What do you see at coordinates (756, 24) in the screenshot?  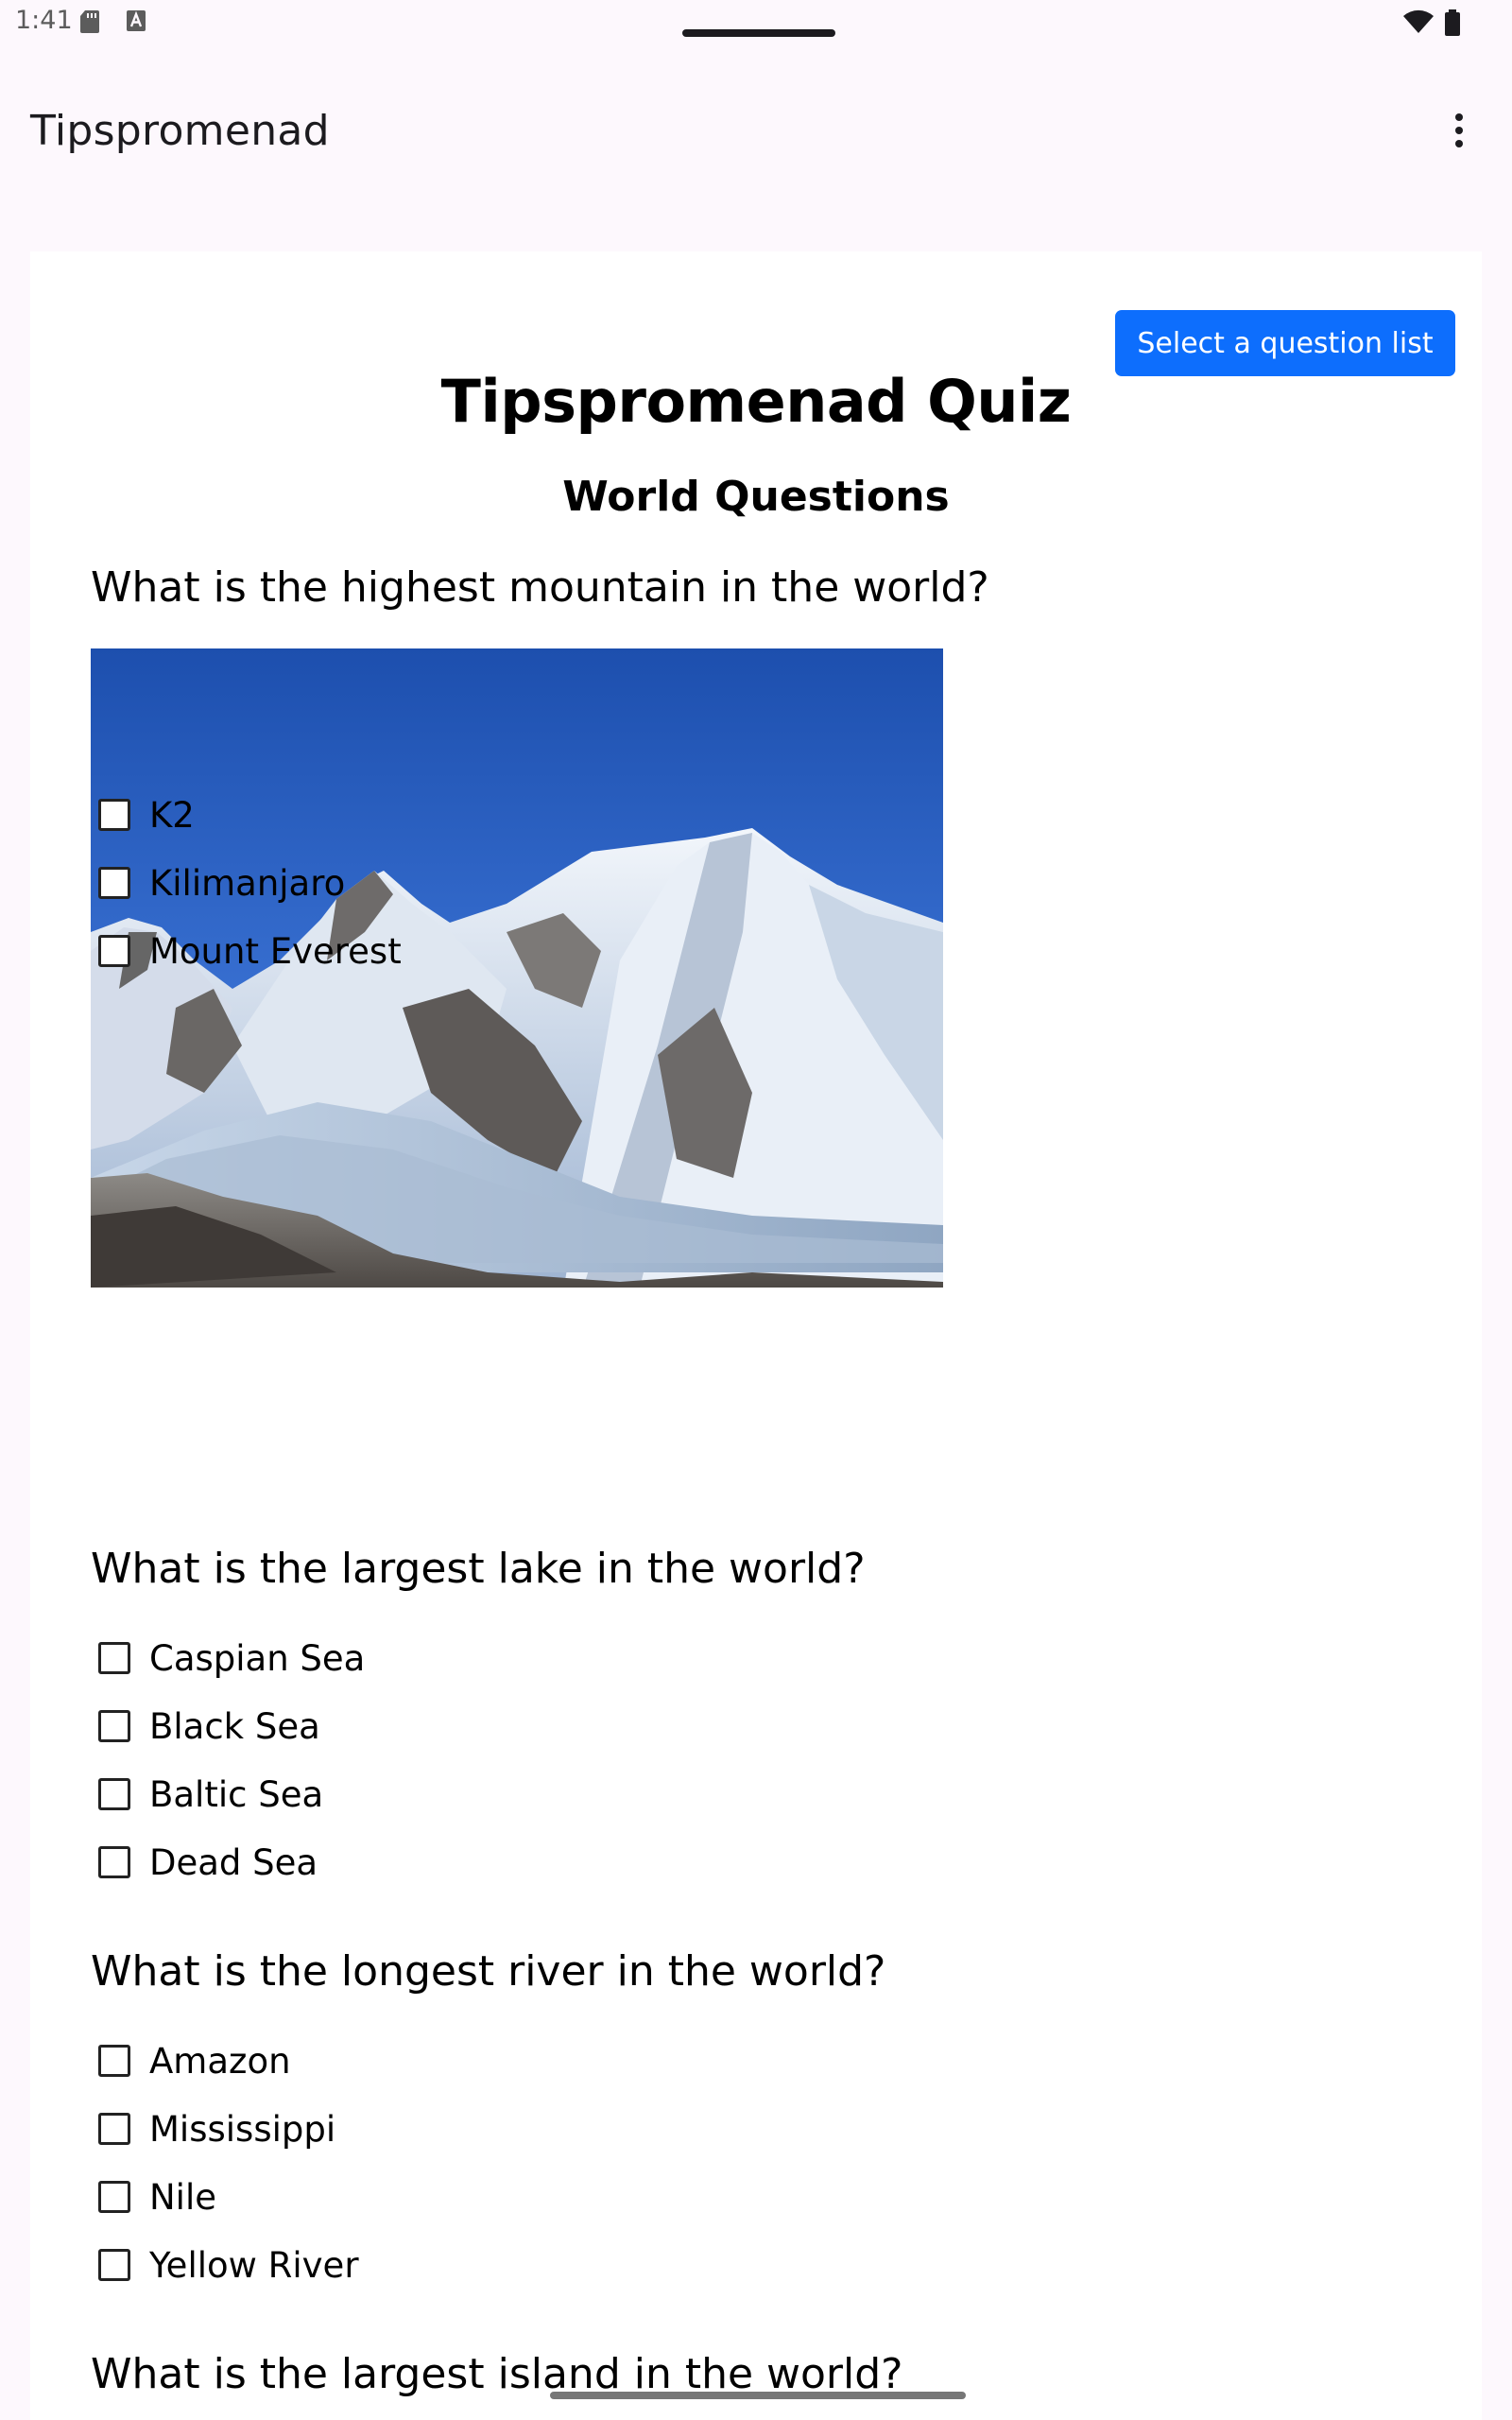 I see `status-bar: 1:41` at bounding box center [756, 24].